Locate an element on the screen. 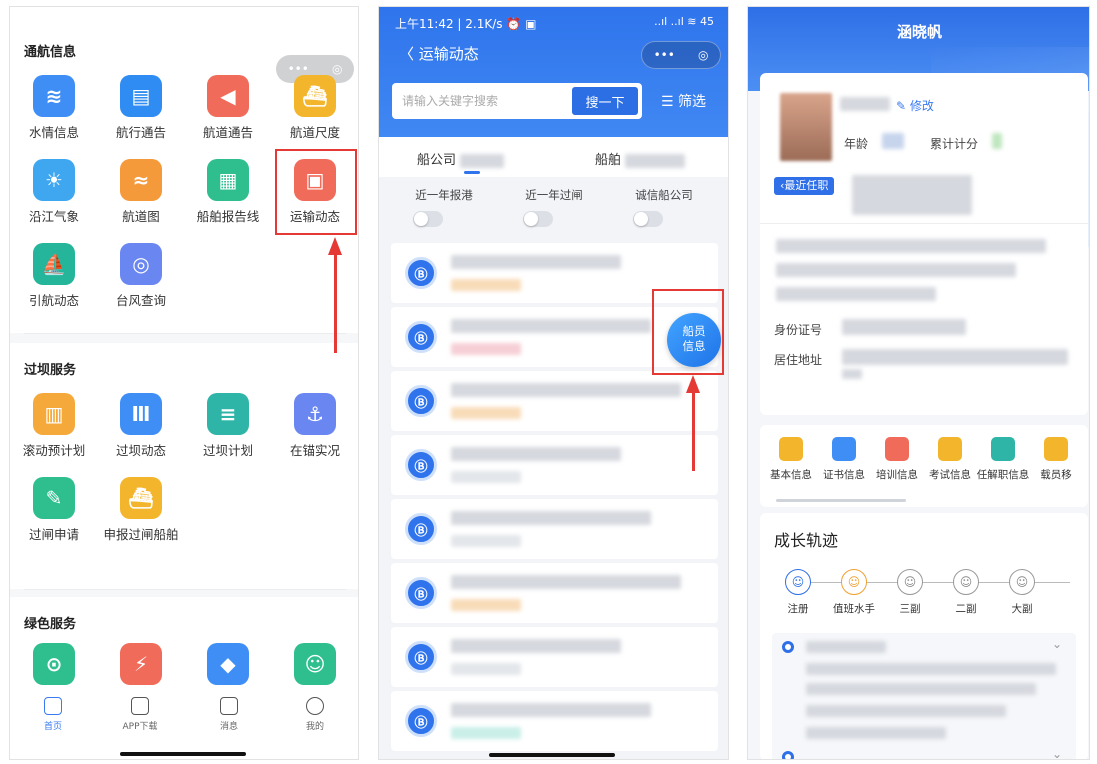 The image size is (1097, 764). step-label: 三副 is located at coordinates (910, 609).